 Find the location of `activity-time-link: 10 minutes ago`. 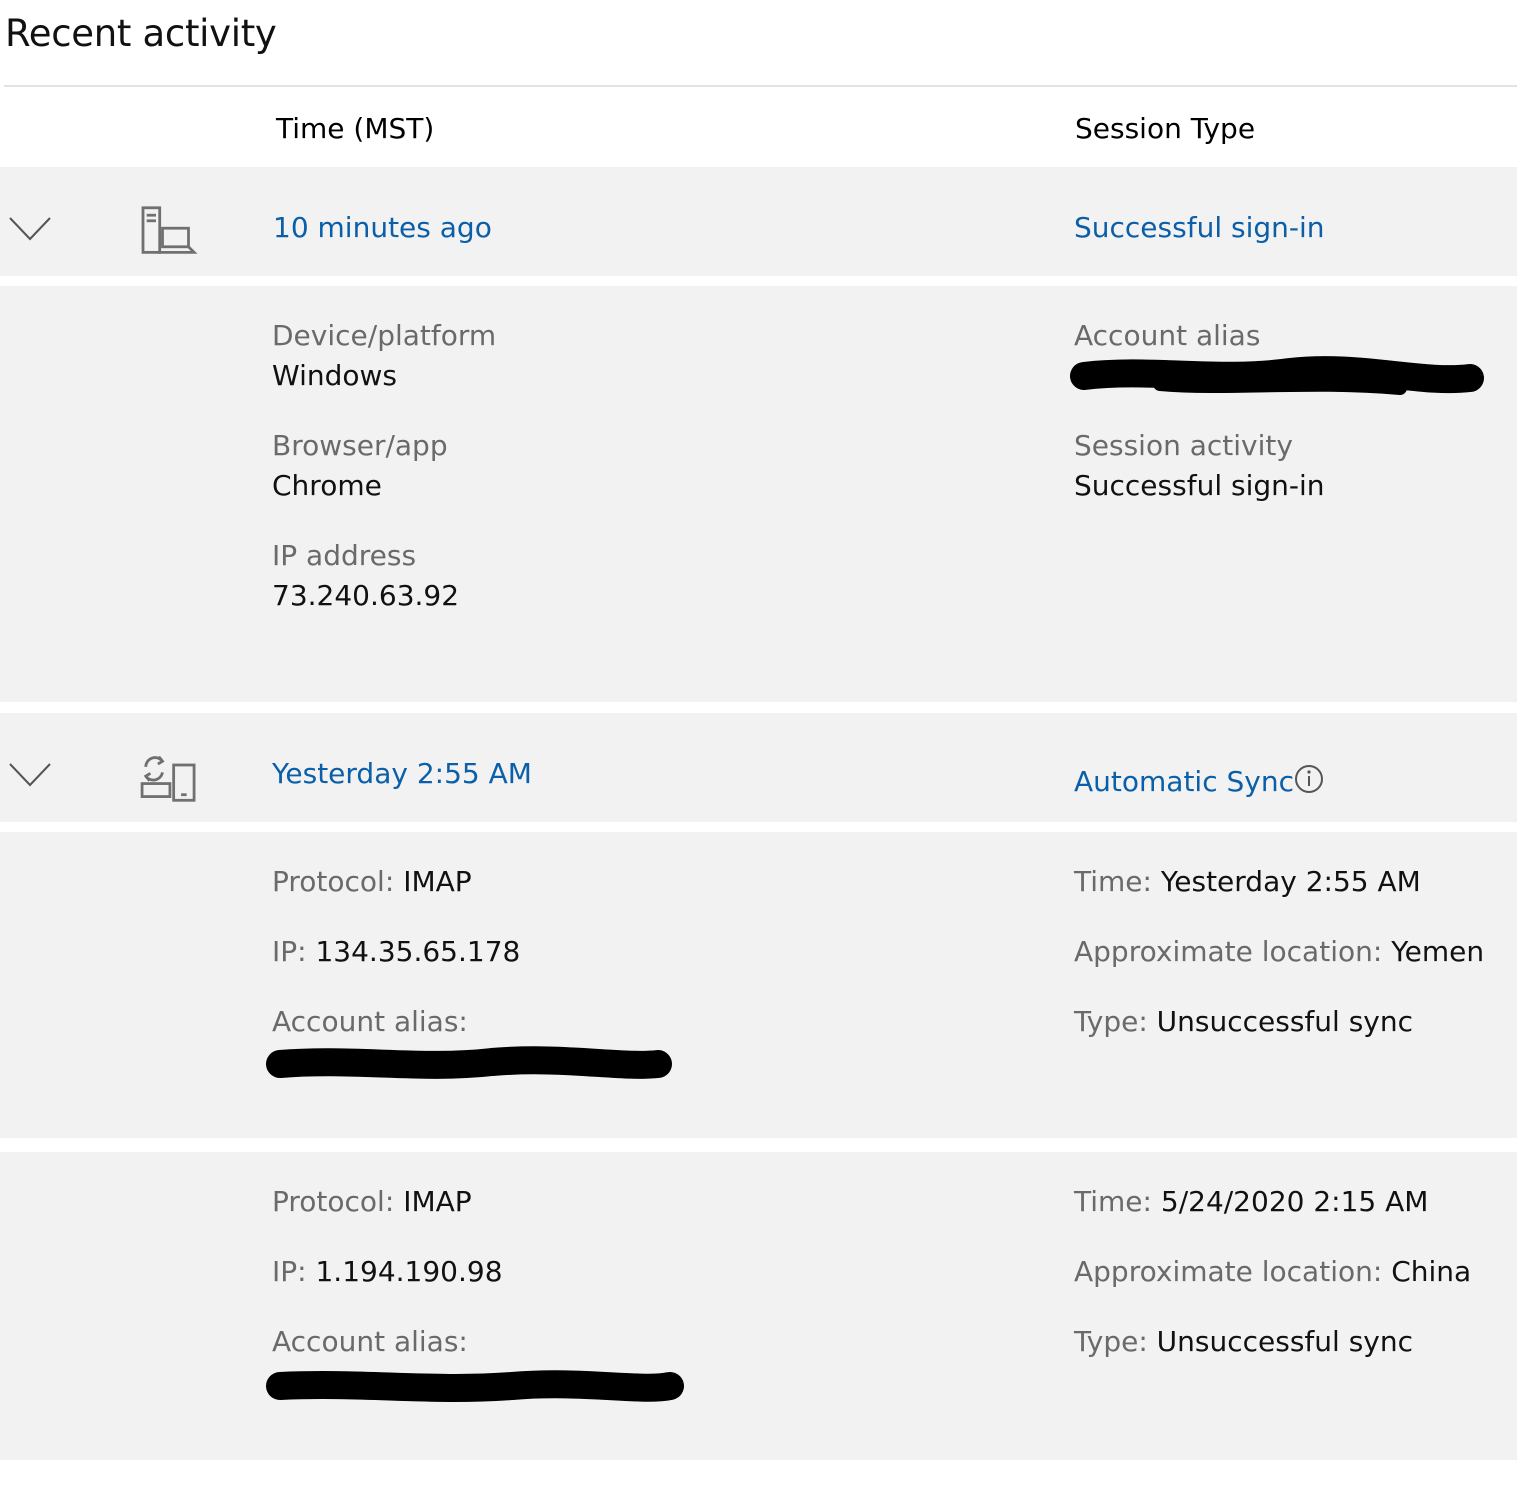

activity-time-link: 10 minutes ago is located at coordinates (382, 227).